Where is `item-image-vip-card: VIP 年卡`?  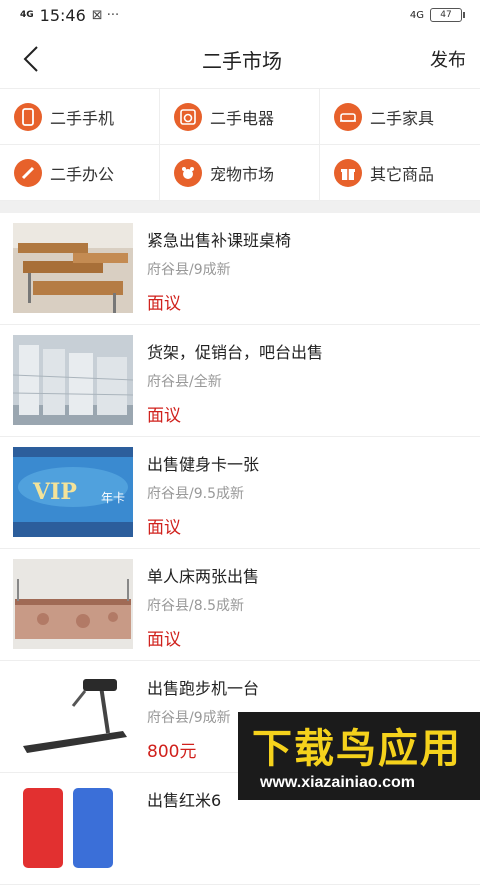
item-image-vip-card: VIP 年卡 is located at coordinates (73, 492).